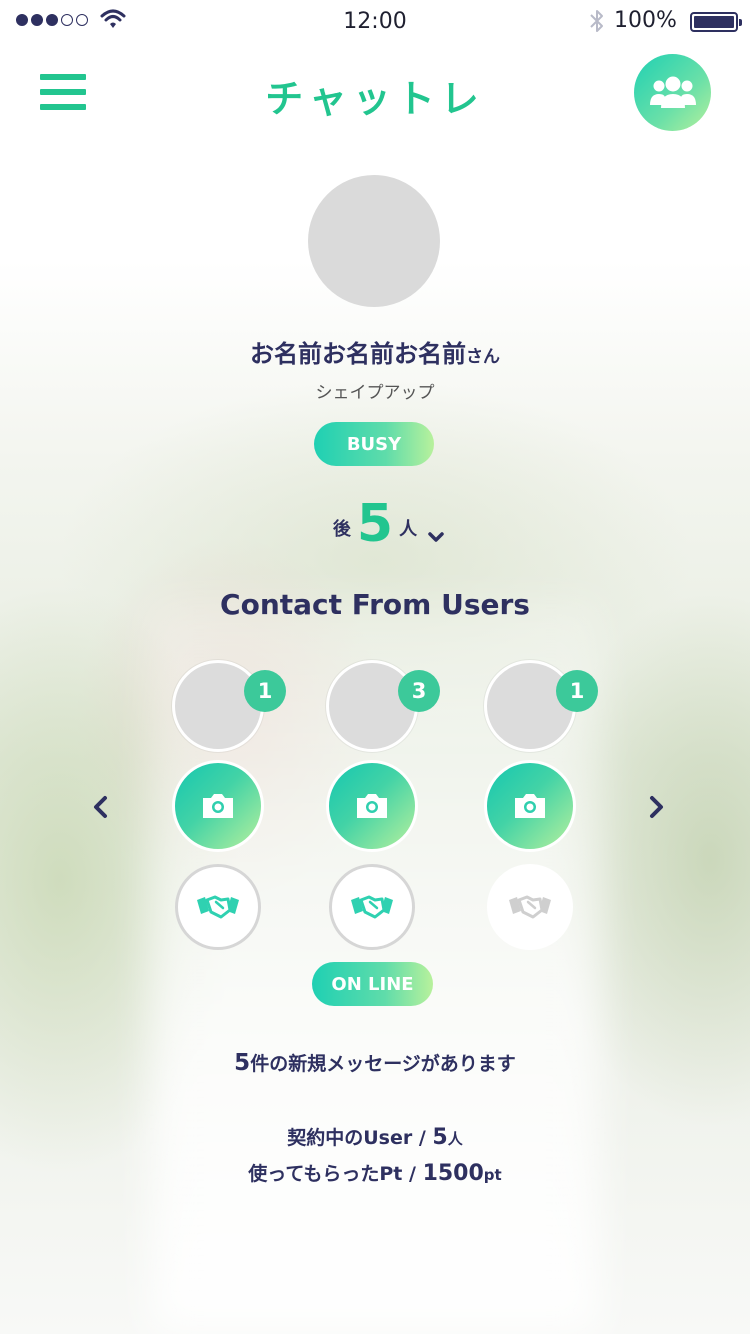 This screenshot has height=1334, width=750. What do you see at coordinates (374, 241) in the screenshot?
I see `profile-avatar` at bounding box center [374, 241].